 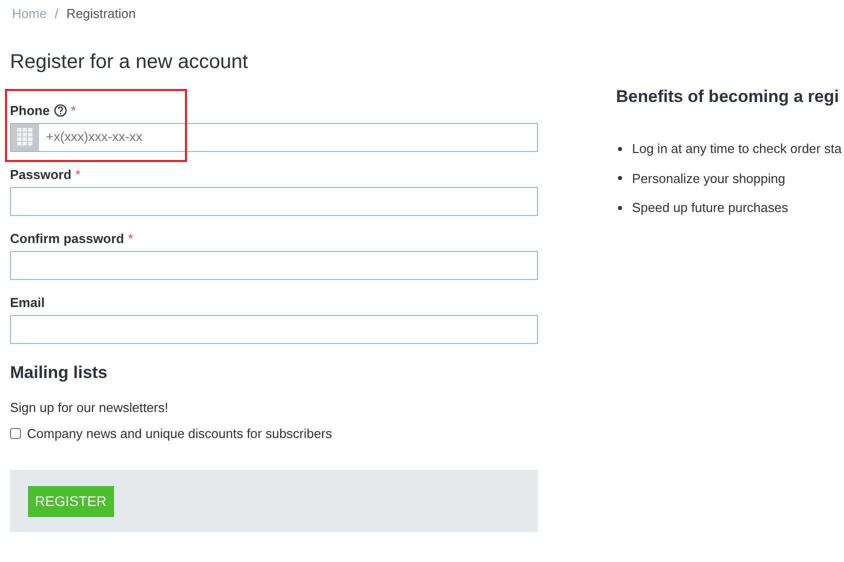 I want to click on field-label: Email, so click(x=27, y=303).